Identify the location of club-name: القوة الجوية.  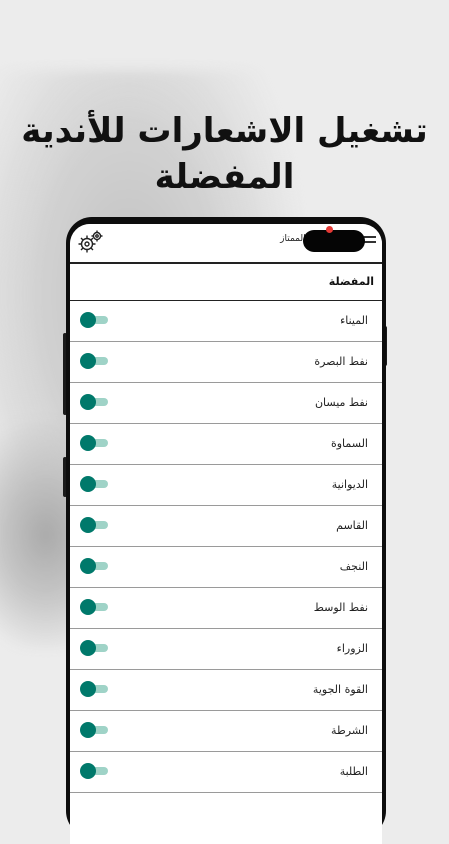
(340, 689).